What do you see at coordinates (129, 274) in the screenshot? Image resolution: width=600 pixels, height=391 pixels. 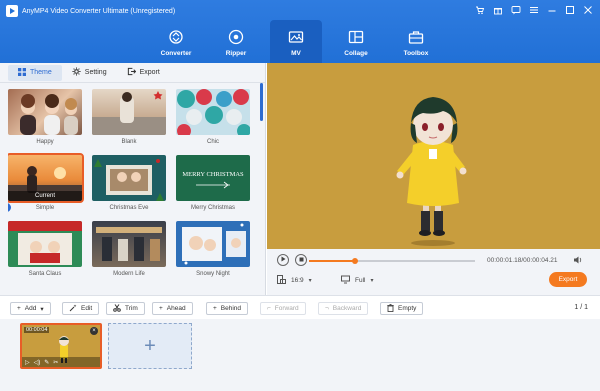 I see `theme-name: Modern Life` at bounding box center [129, 274].